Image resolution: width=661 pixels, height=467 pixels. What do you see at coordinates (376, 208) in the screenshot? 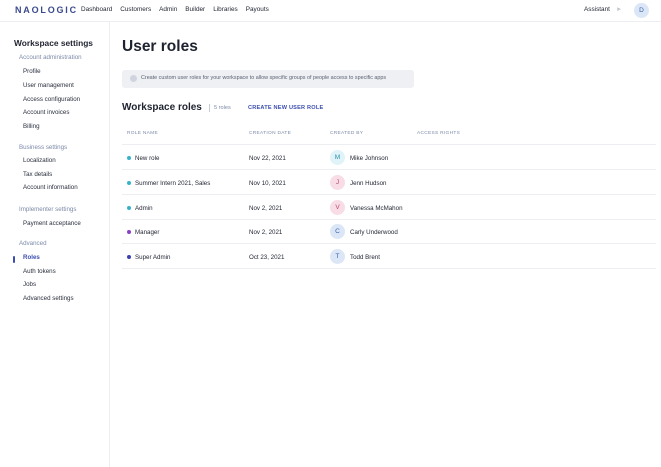
I see `creator-name: Vanessa McMahon` at bounding box center [376, 208].